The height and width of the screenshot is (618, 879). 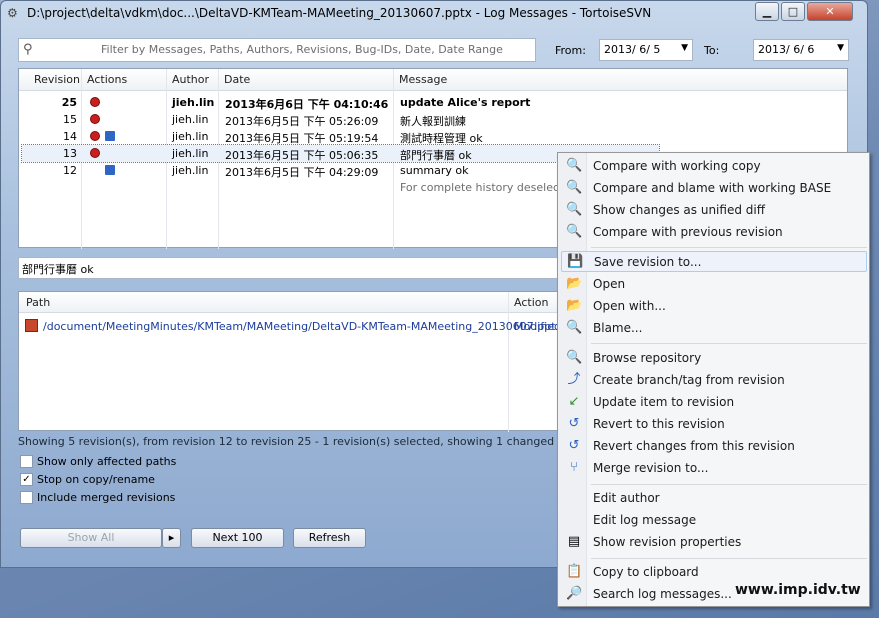 I want to click on from-date-picker: 2013/ 6/ 5 ▼, so click(x=646, y=50).